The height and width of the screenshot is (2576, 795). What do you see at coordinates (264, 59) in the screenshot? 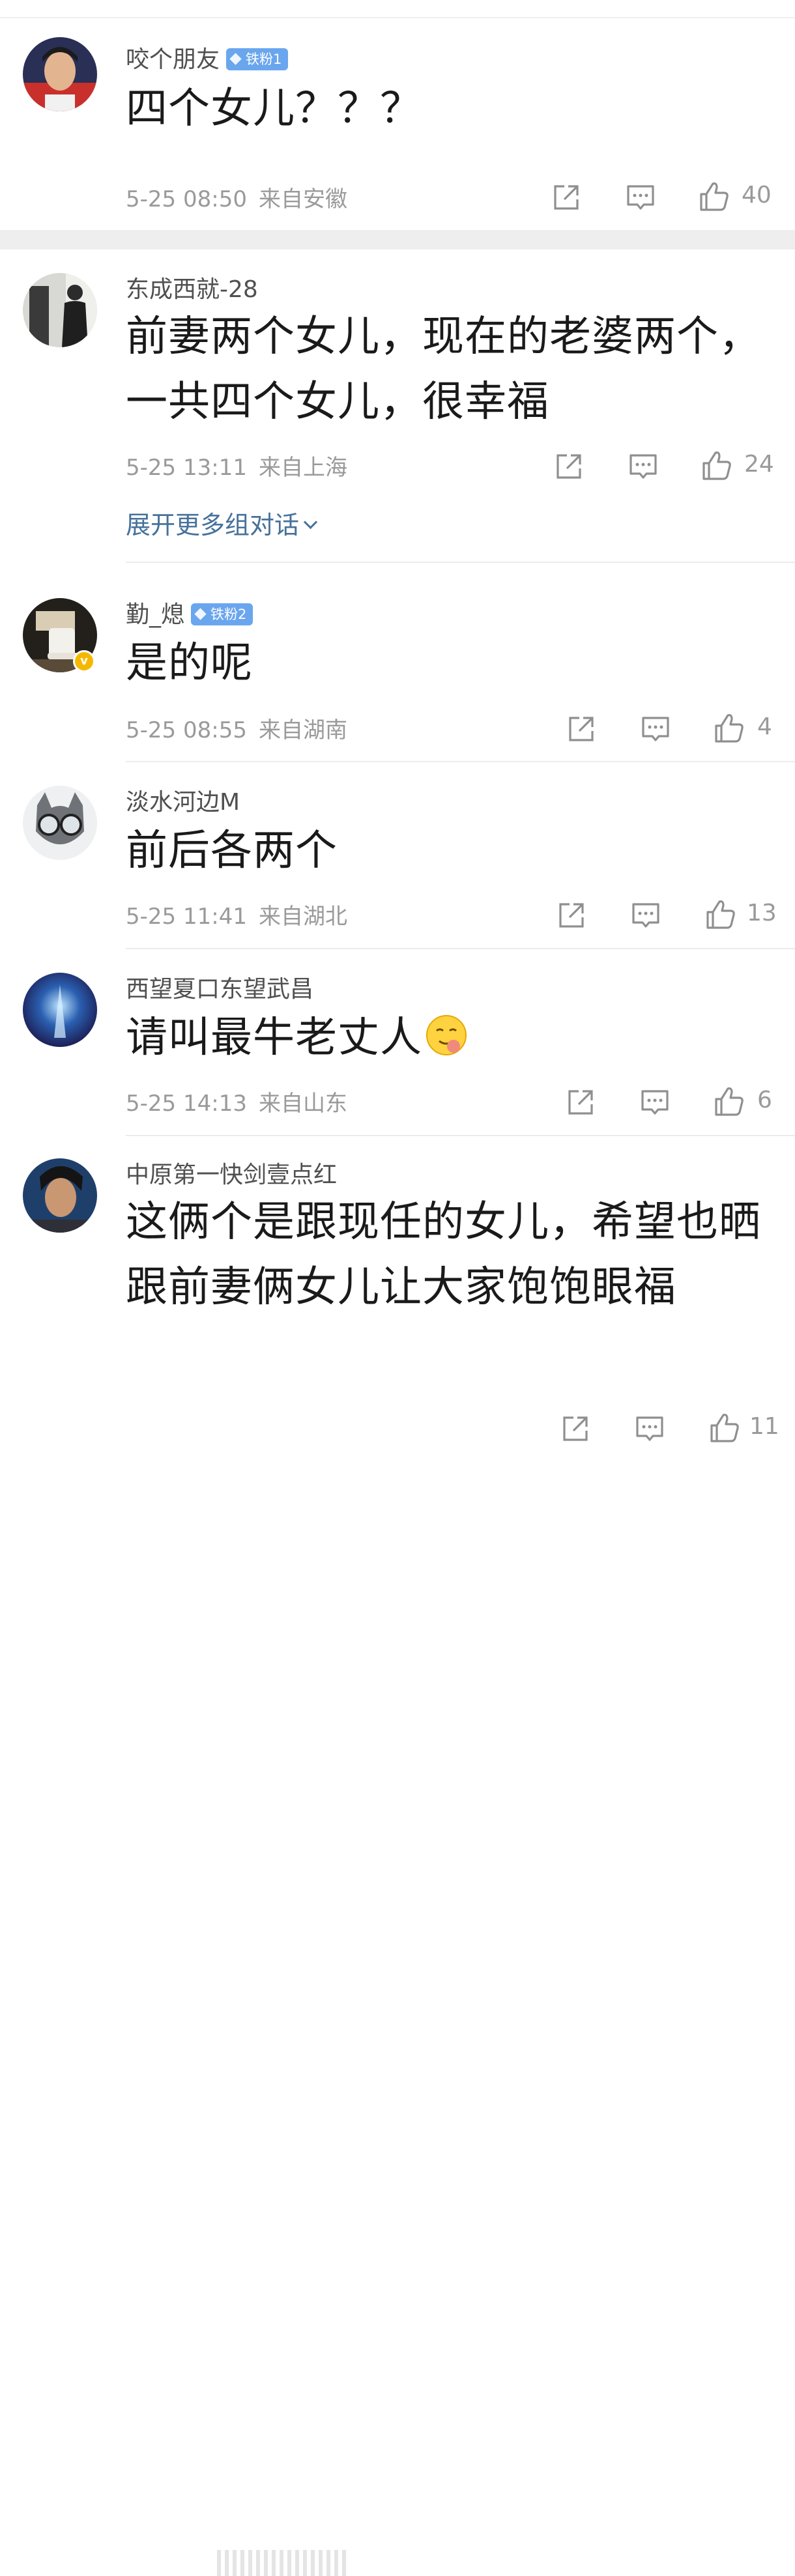
I see `fan-badge-label: 铁粉1` at bounding box center [264, 59].